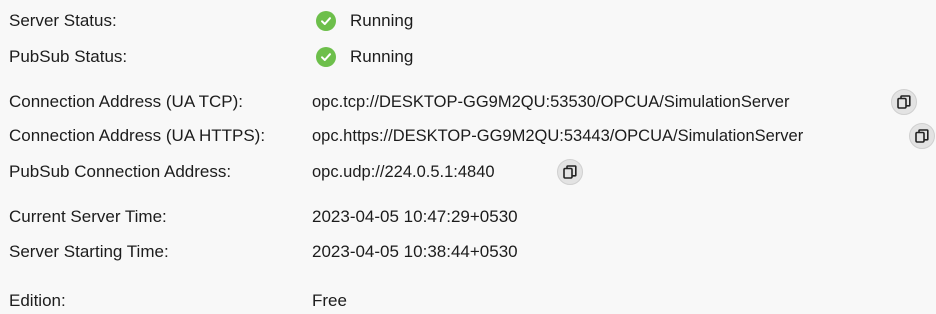  What do you see at coordinates (329, 300) in the screenshot?
I see `edition-value: Free` at bounding box center [329, 300].